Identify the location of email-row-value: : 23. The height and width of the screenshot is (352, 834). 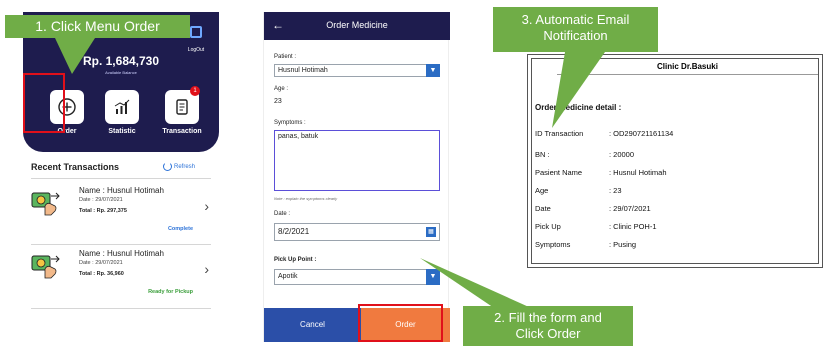
(615, 190).